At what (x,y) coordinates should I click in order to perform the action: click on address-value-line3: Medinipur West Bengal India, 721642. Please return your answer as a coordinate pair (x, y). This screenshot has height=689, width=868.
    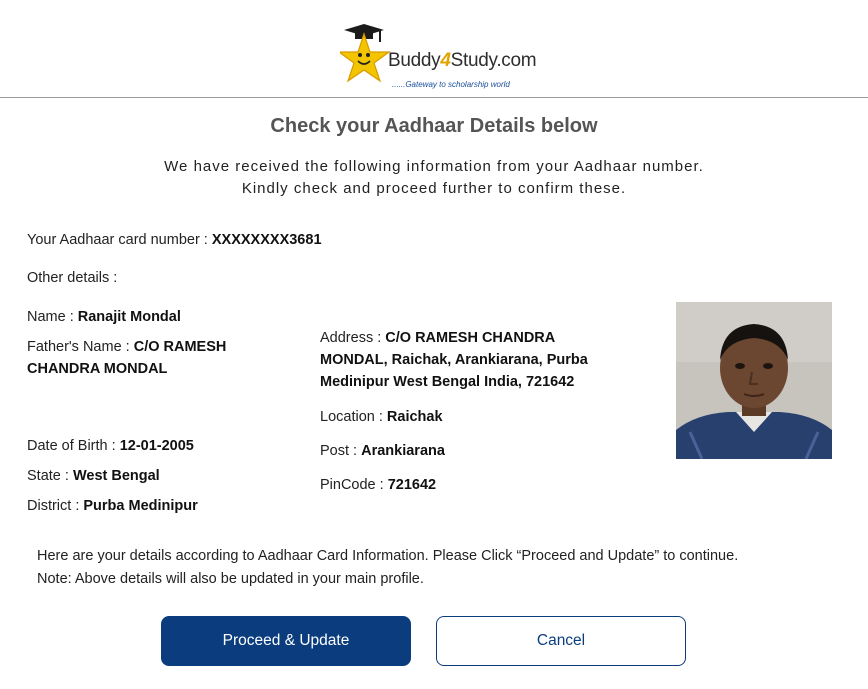
    Looking at the image, I should click on (447, 382).